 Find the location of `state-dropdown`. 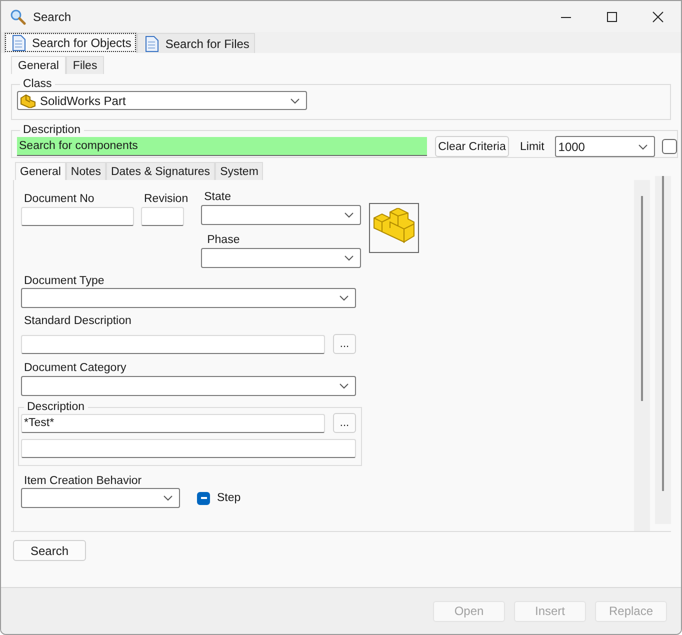

state-dropdown is located at coordinates (281, 215).